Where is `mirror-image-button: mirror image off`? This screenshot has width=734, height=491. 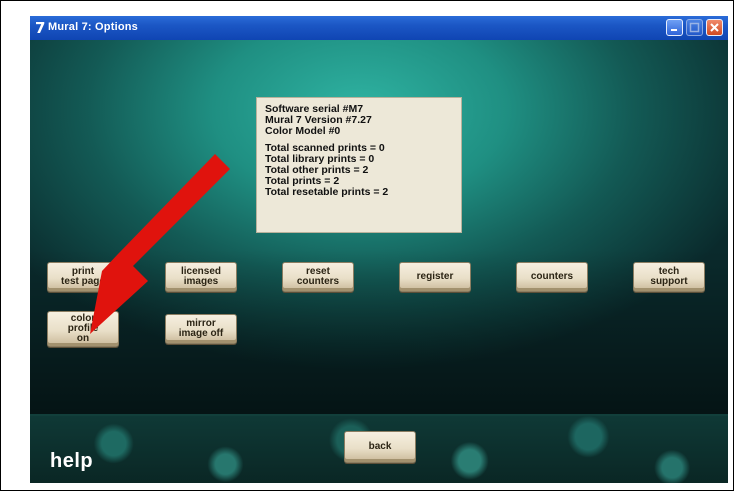
mirror-image-button: mirror image off is located at coordinates (201, 329).